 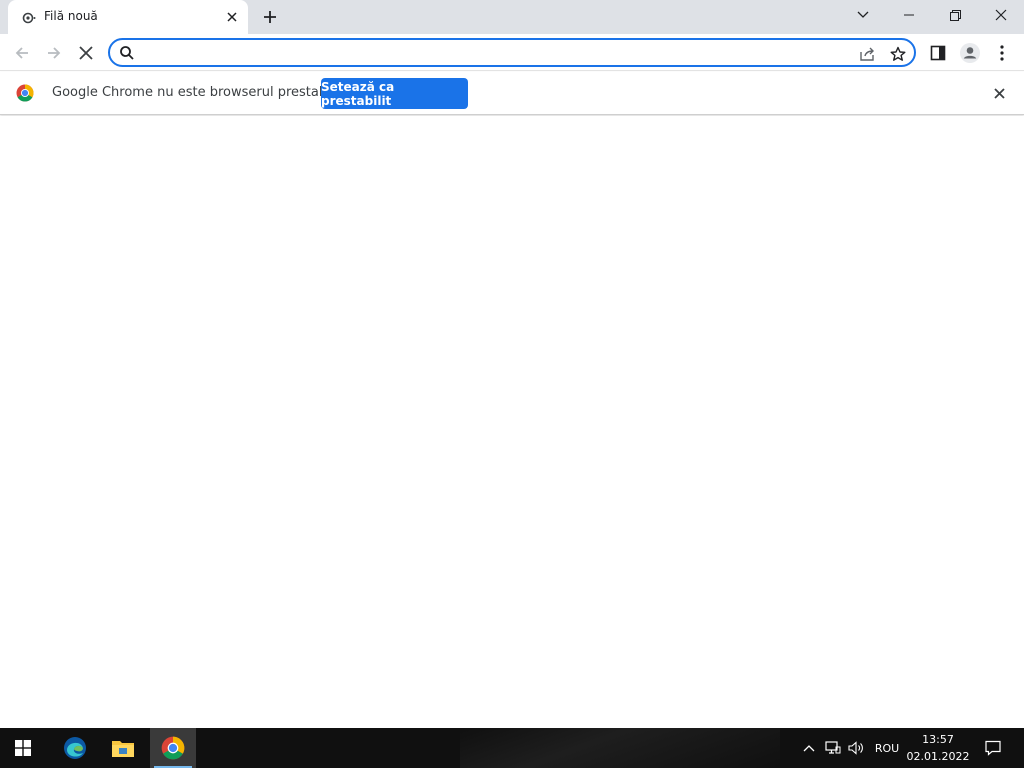 What do you see at coordinates (955, 15) in the screenshot?
I see `restore-button` at bounding box center [955, 15].